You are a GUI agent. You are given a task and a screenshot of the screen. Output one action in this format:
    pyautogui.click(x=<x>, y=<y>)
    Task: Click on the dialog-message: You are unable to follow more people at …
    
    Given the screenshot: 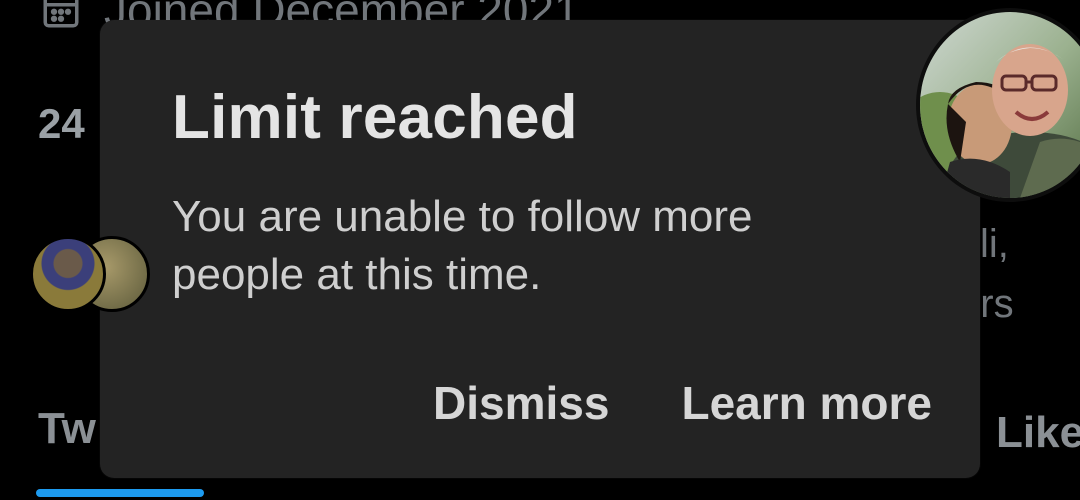 What is the action you would take?
    pyautogui.click(x=462, y=245)
    